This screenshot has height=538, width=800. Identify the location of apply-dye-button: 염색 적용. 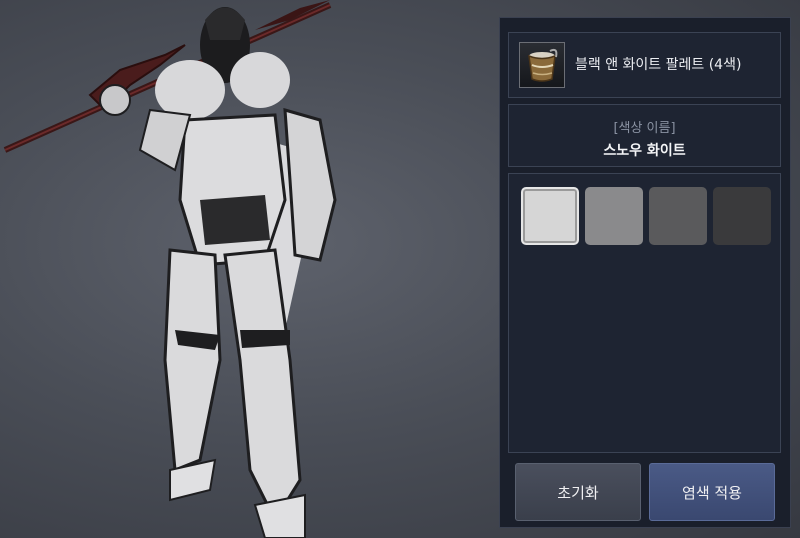
(712, 492).